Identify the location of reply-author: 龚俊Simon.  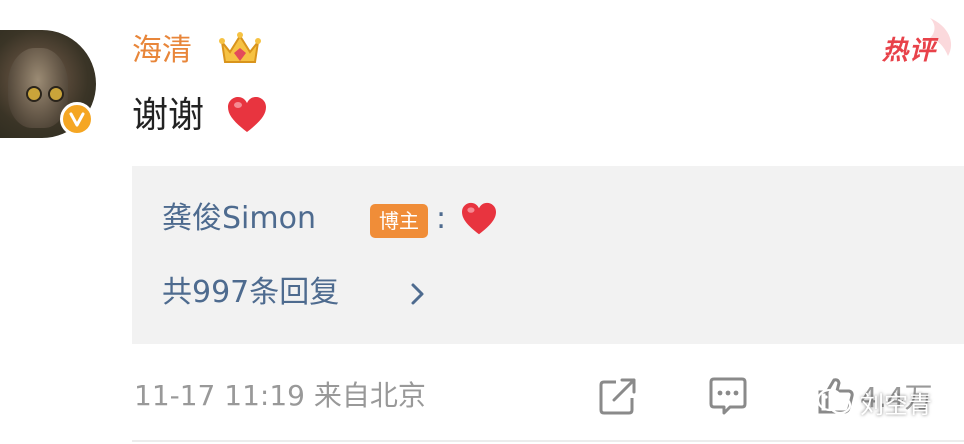
(239, 219).